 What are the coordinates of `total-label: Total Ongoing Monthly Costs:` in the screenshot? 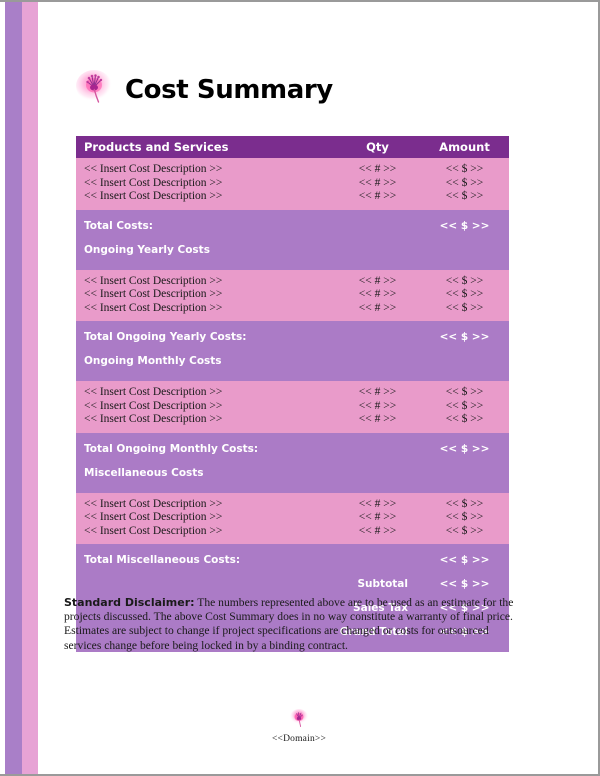 It's located at (248, 446).